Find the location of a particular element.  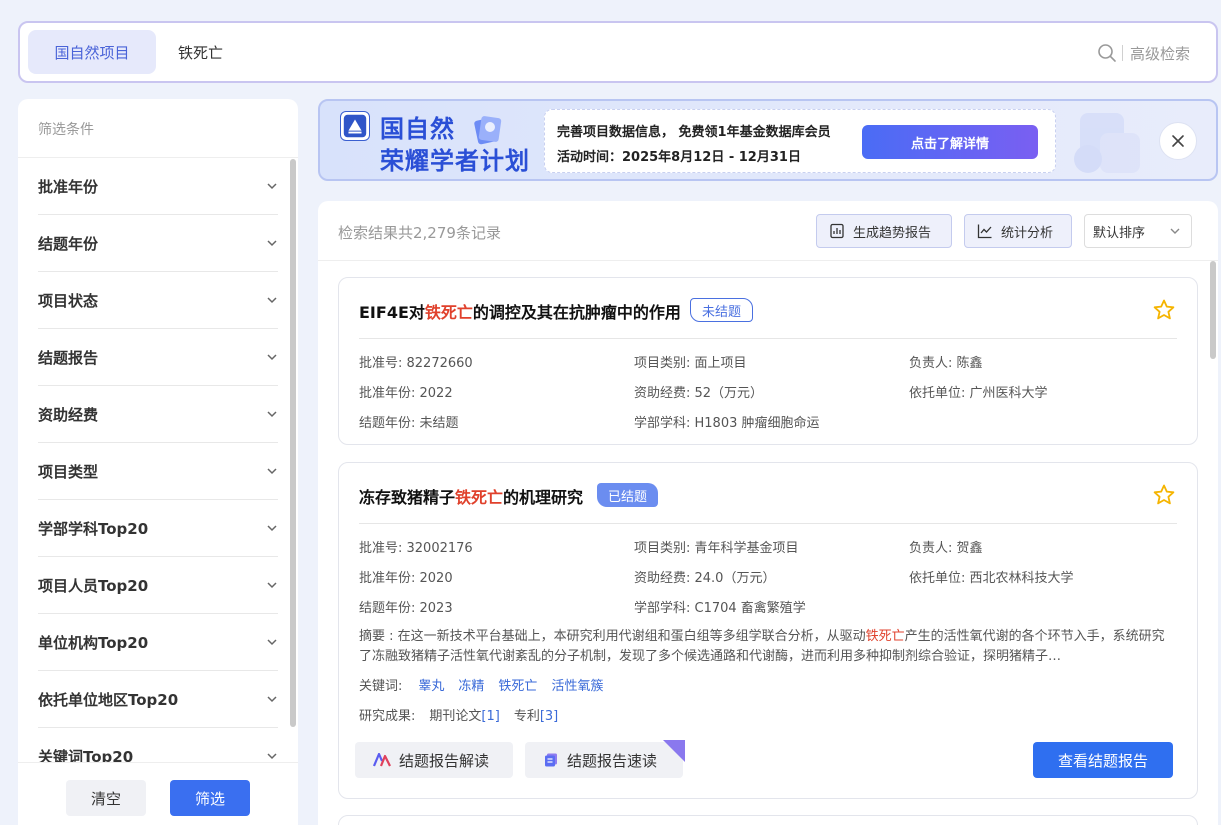

keyword-link: 铁死亡 is located at coordinates (517, 686).